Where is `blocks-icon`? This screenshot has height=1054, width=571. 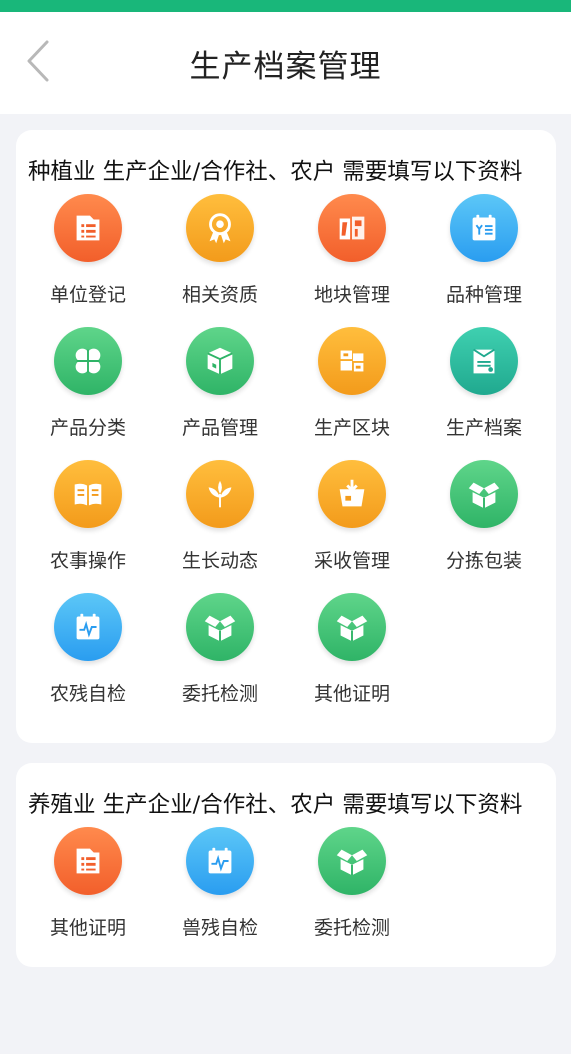
blocks-icon is located at coordinates (352, 361).